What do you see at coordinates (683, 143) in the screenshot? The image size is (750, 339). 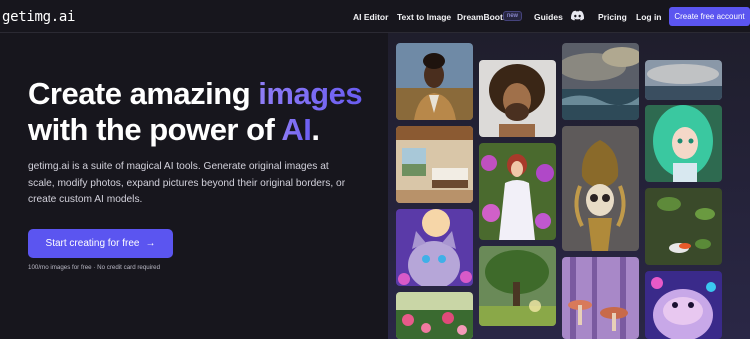 I see `gallery-image-green-hair-girl` at bounding box center [683, 143].